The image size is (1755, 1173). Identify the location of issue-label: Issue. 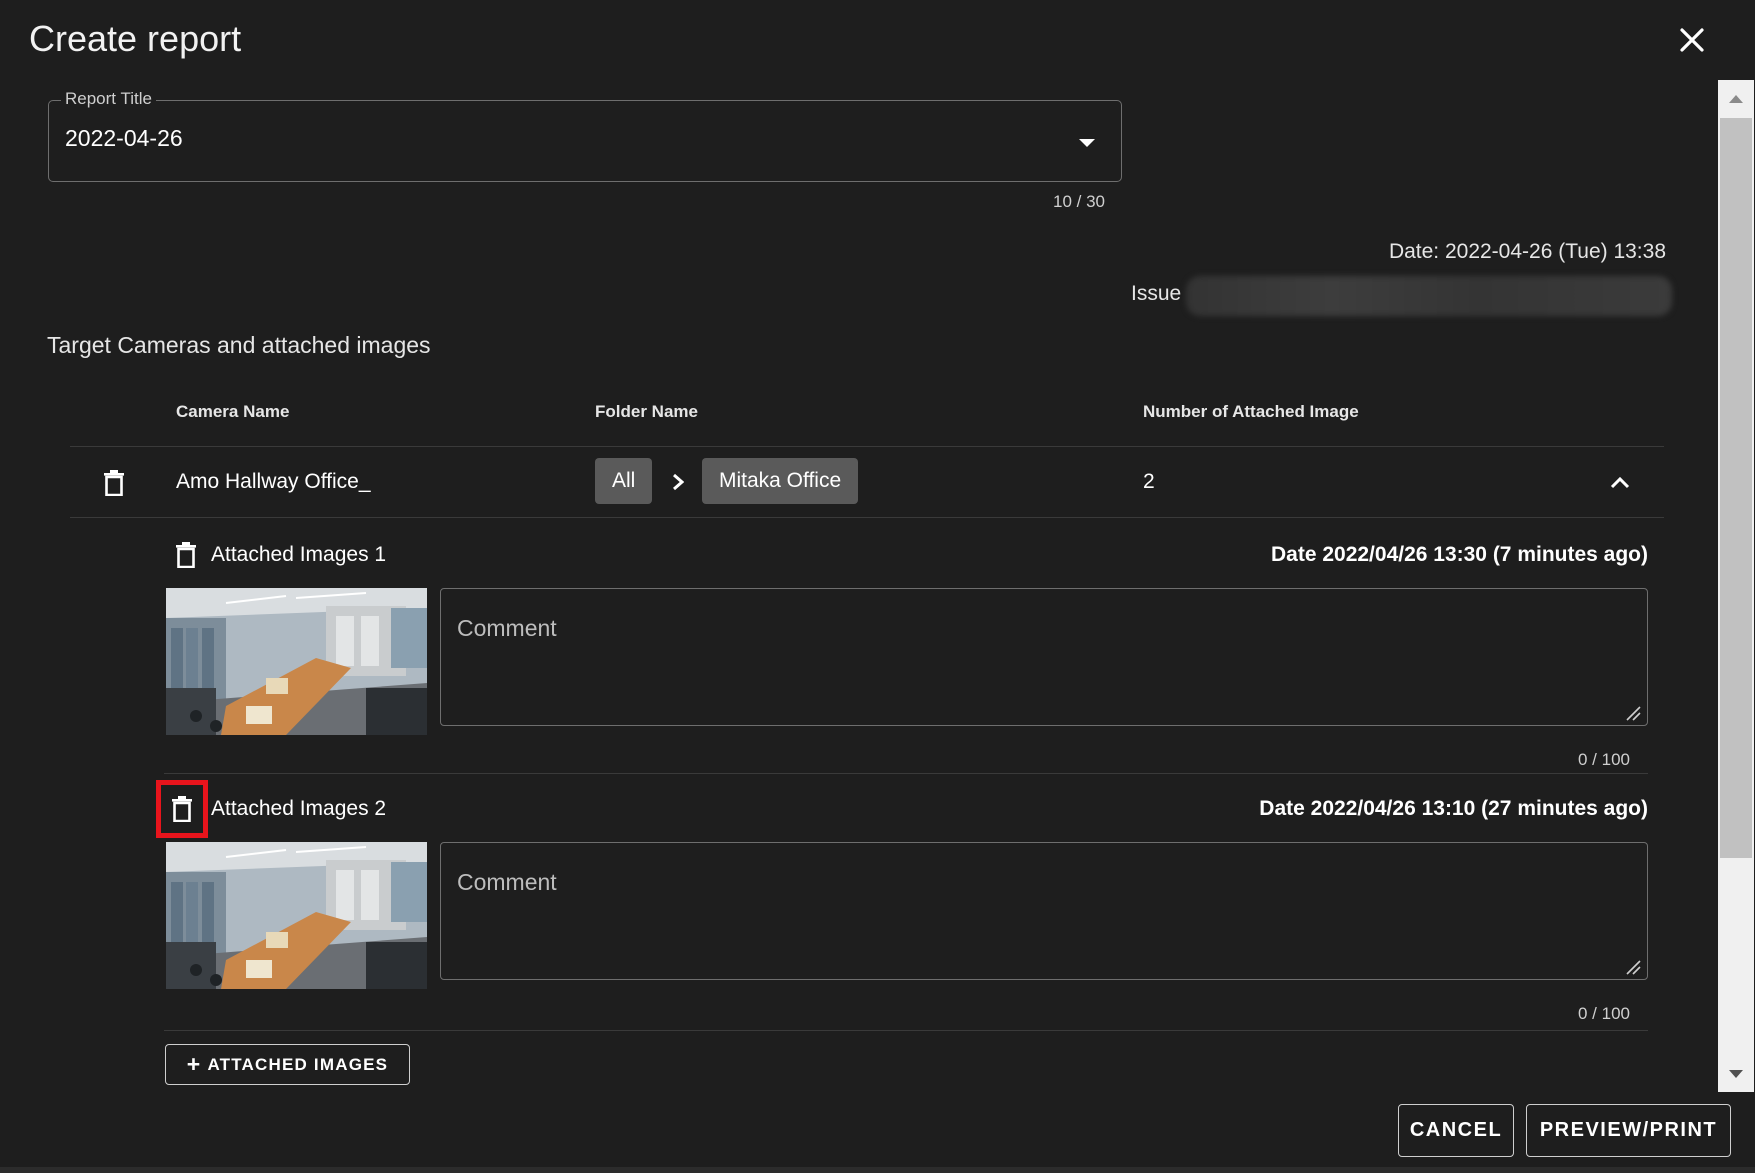
(1156, 293).